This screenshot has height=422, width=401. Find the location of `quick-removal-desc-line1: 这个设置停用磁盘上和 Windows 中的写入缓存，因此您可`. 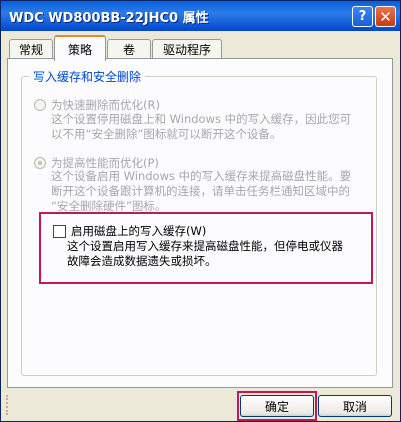

quick-removal-desc-line1: 这个设置停用磁盘上和 Windows 中的写入缓存，因此您可 is located at coordinates (201, 119).